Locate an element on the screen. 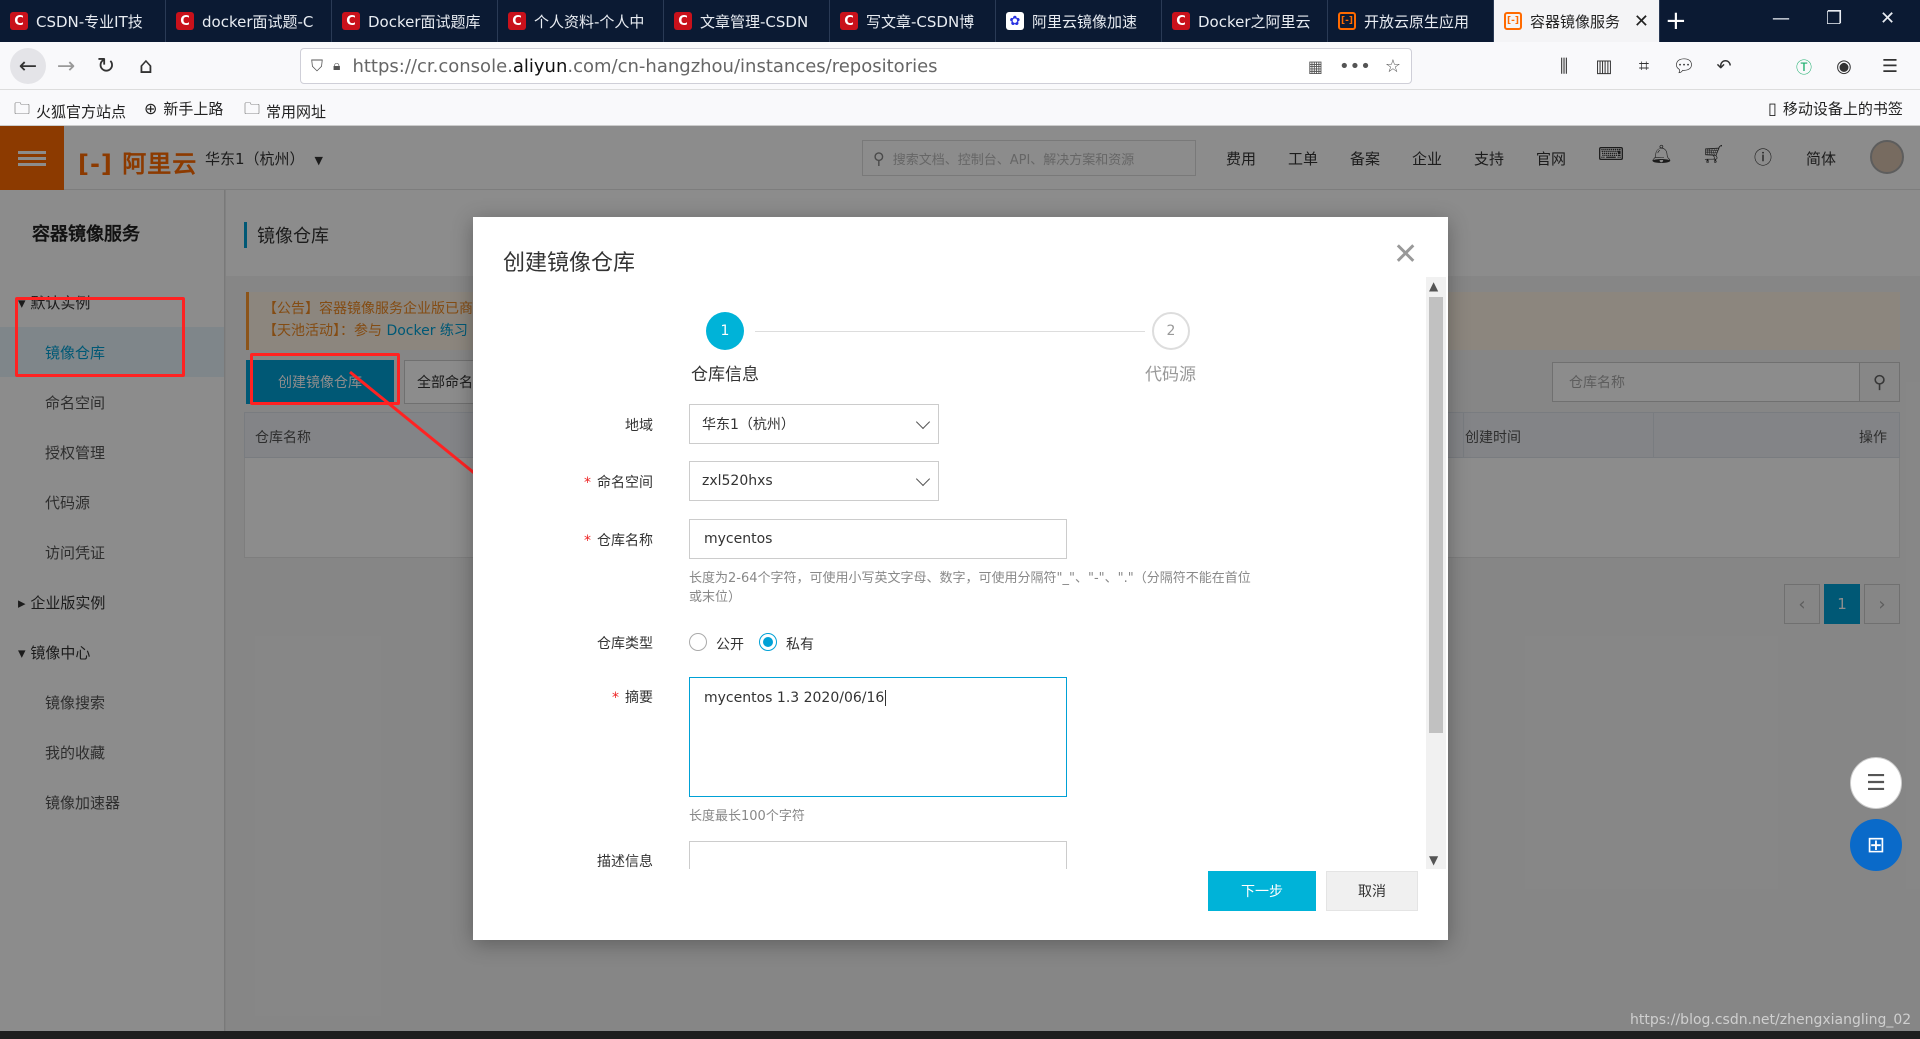  apps-grid-icon: ⊞ is located at coordinates (1876, 845).